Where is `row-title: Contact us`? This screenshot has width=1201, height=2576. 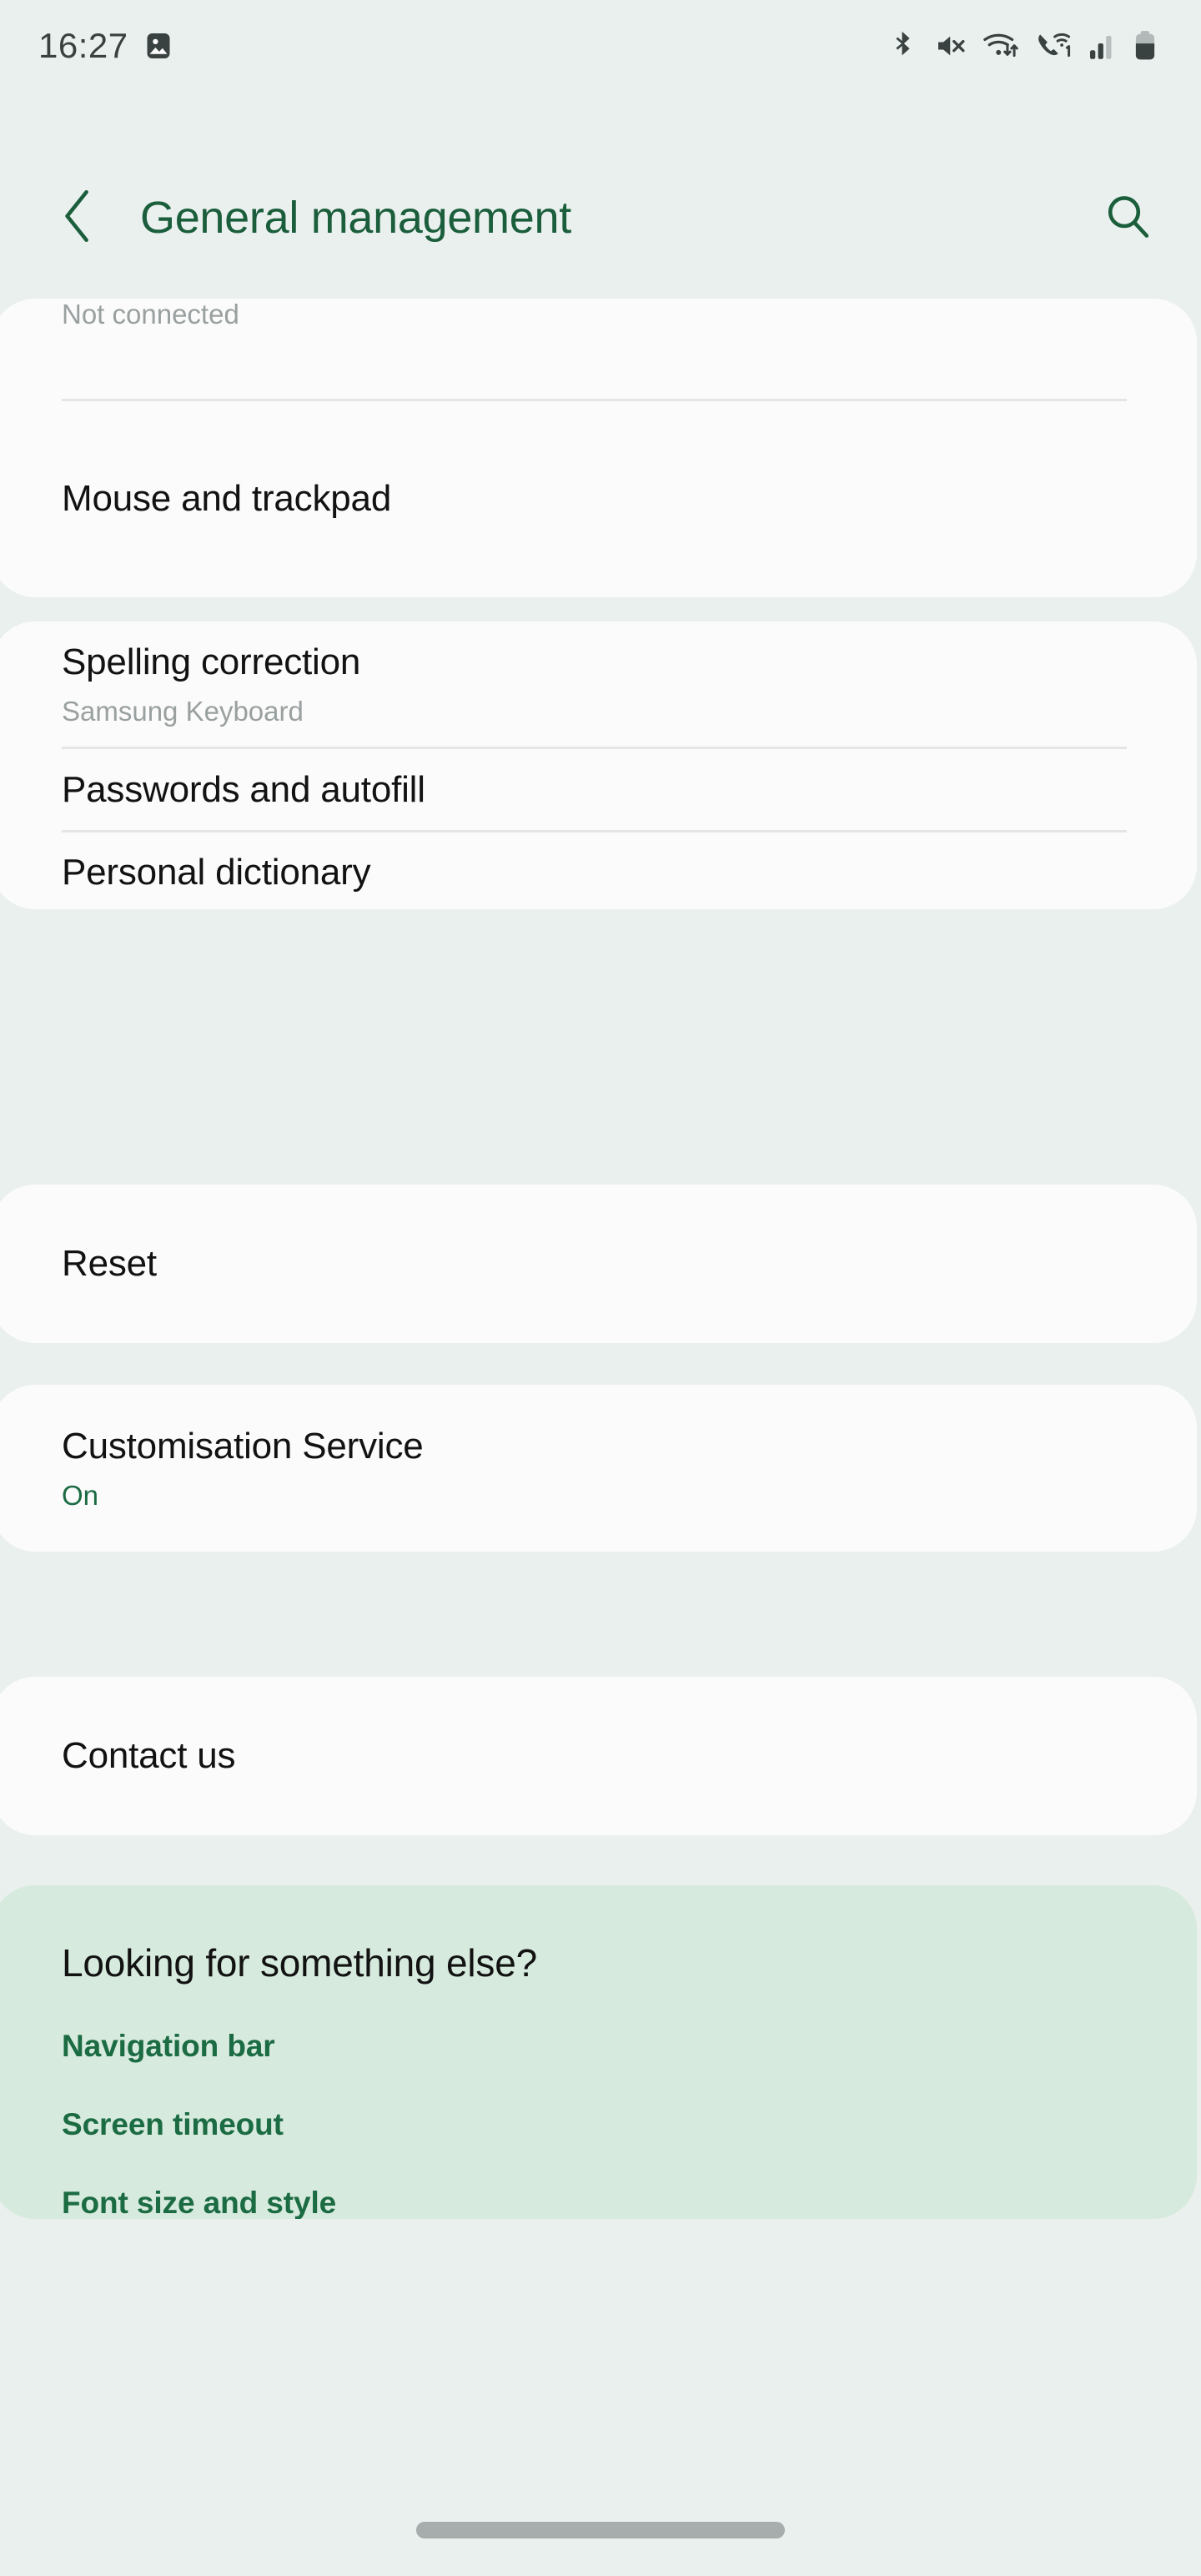
row-title: Contact us is located at coordinates (149, 1756).